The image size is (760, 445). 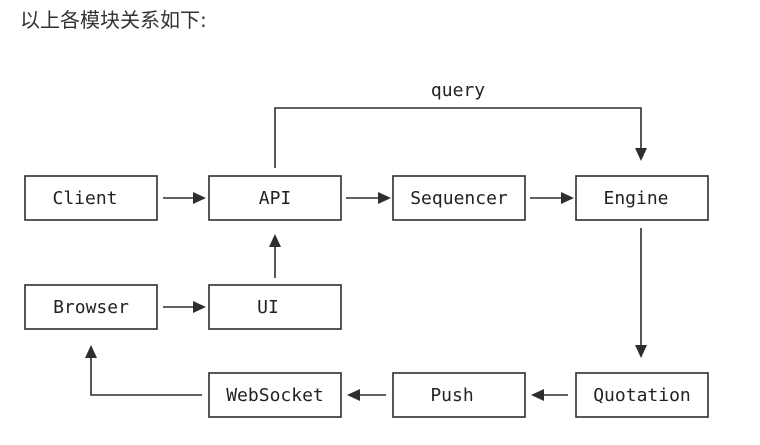 I want to click on node-websocket-label: WebSocket, so click(x=275, y=395).